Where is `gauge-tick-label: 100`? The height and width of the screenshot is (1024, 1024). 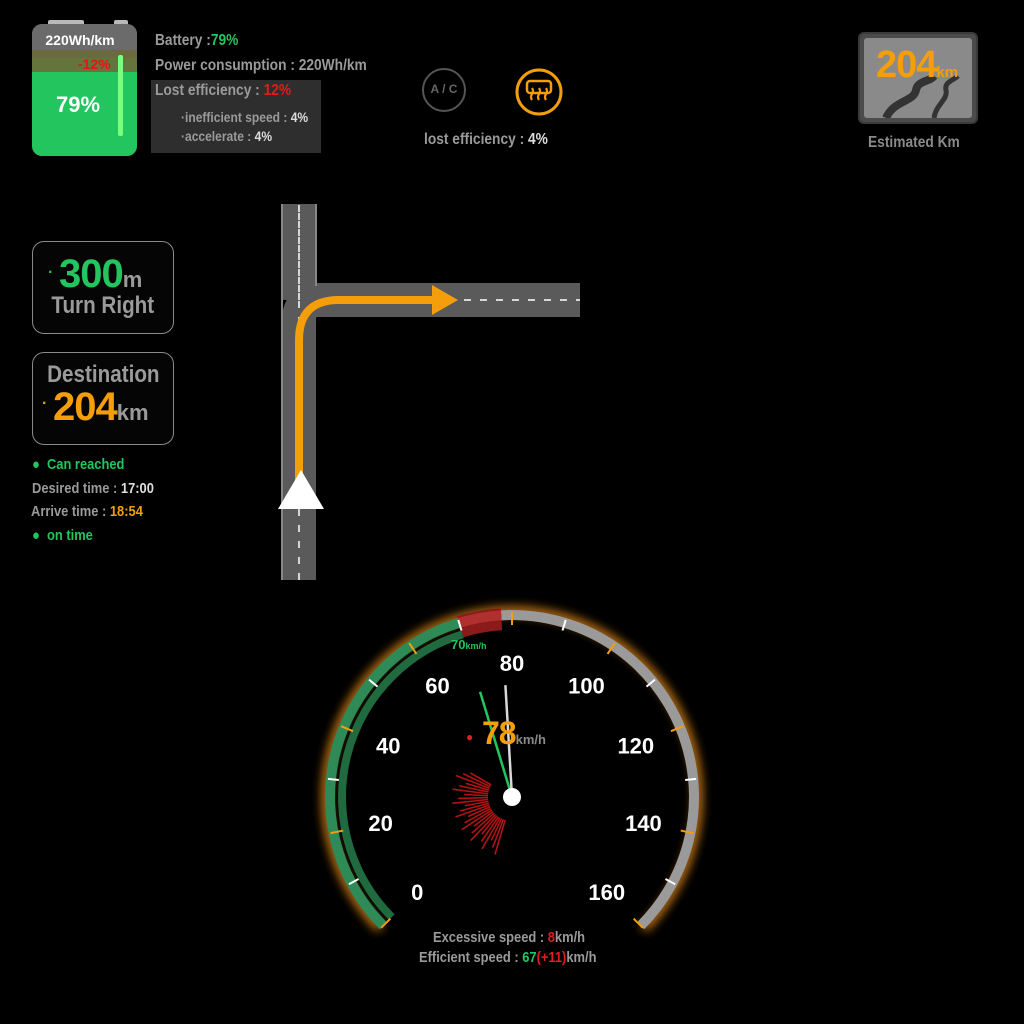
gauge-tick-label: 100 is located at coordinates (586, 686).